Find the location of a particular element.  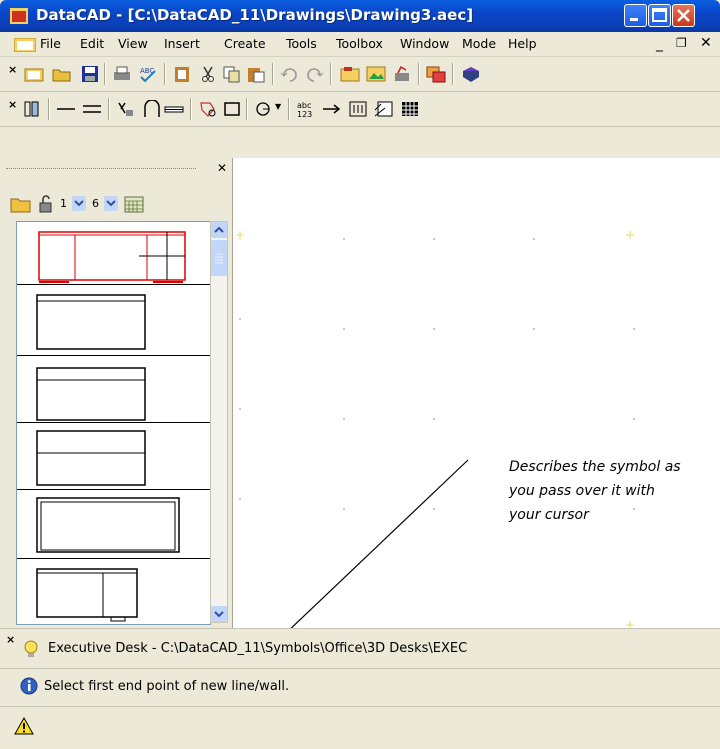

grid-table-icon is located at coordinates (410, 109).